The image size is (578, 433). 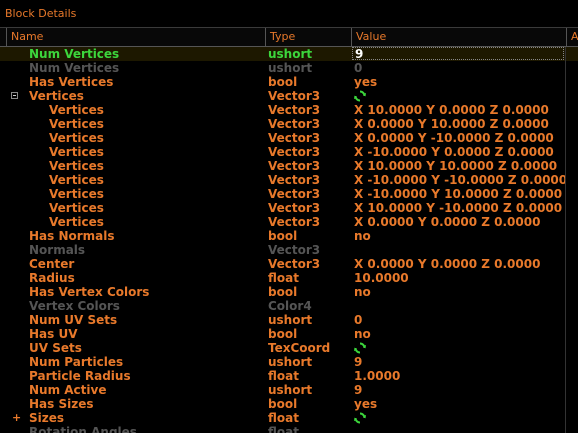 I want to click on table-row: Num UV Sets ushort 0, so click(x=289, y=320).